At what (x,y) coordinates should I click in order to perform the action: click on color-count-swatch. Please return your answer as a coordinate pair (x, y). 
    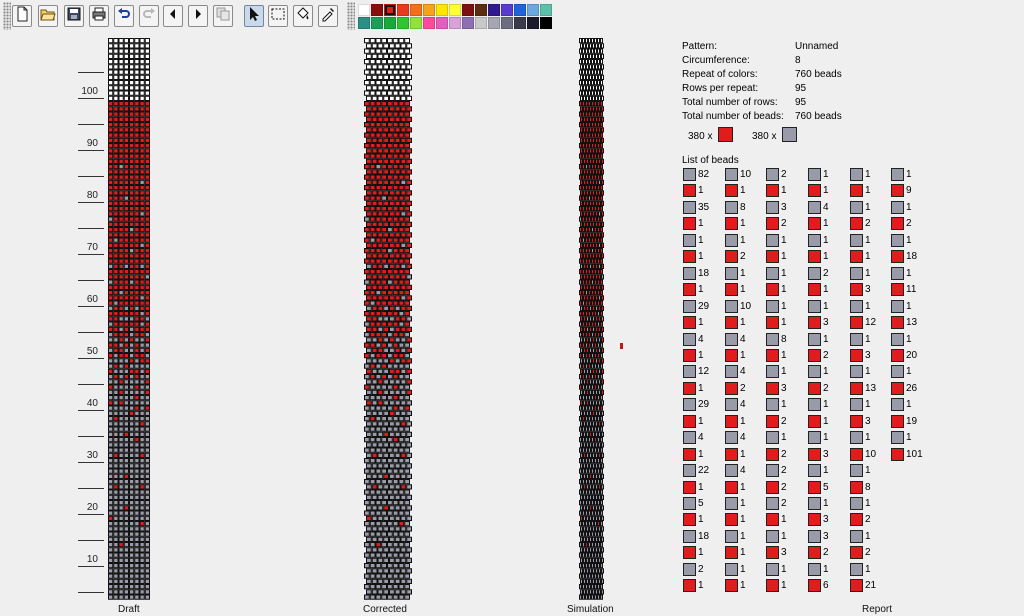
    Looking at the image, I should click on (725, 134).